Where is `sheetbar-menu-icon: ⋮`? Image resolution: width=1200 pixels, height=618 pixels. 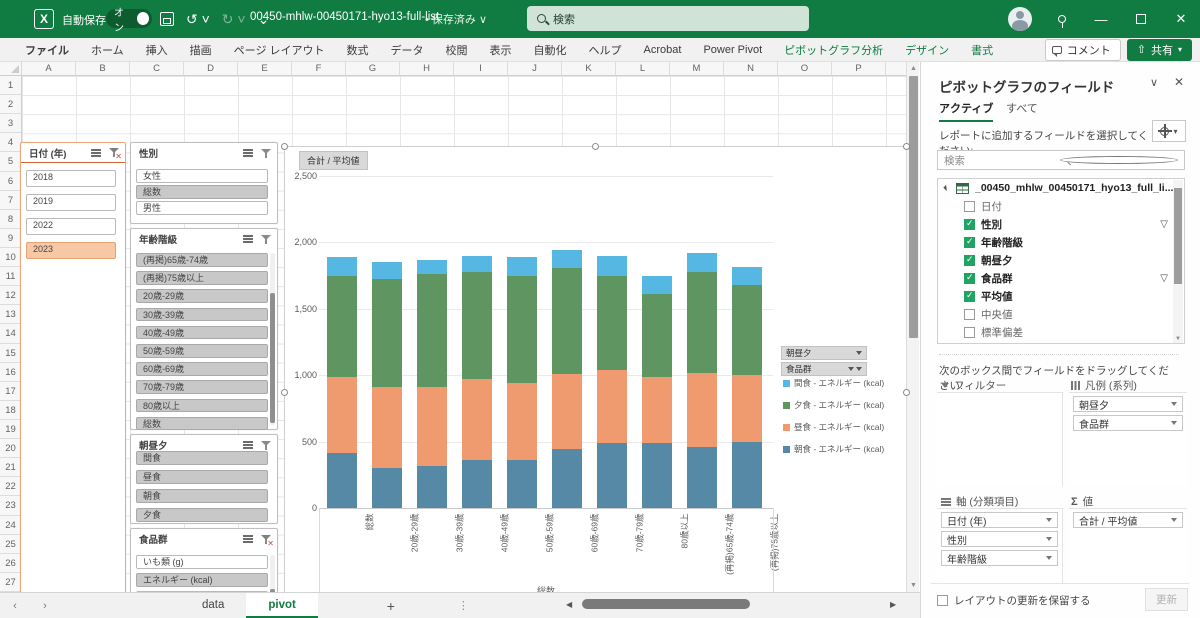
sheetbar-menu-icon: ⋮ is located at coordinates (464, 605).